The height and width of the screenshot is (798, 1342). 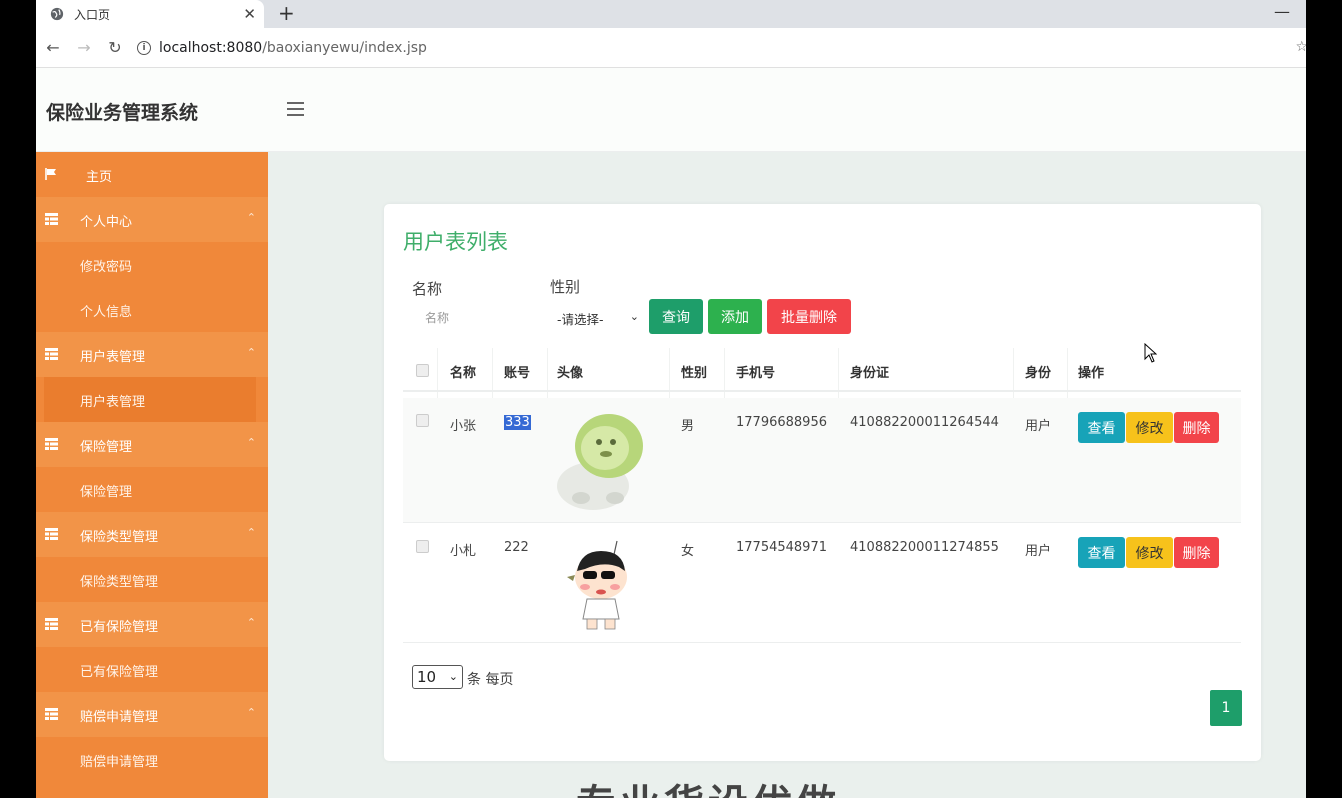 What do you see at coordinates (50, 174) in the screenshot?
I see `flag-icon` at bounding box center [50, 174].